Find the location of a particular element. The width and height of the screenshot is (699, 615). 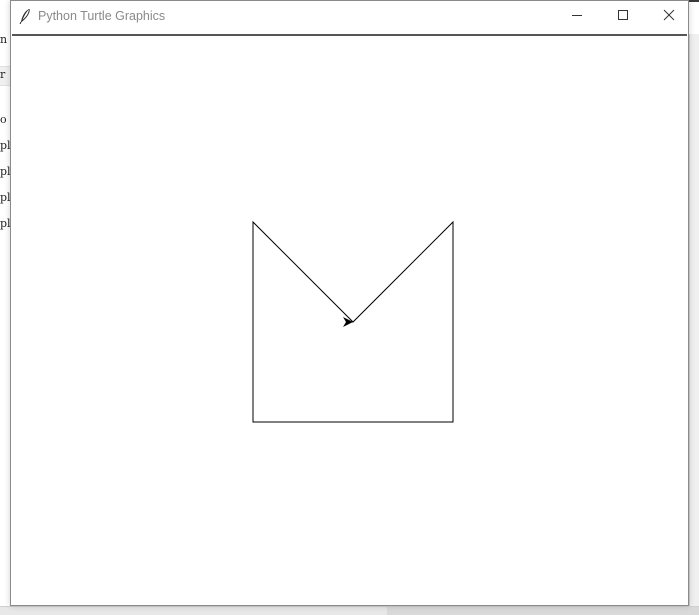

turtle-drawing is located at coordinates (353, 321).